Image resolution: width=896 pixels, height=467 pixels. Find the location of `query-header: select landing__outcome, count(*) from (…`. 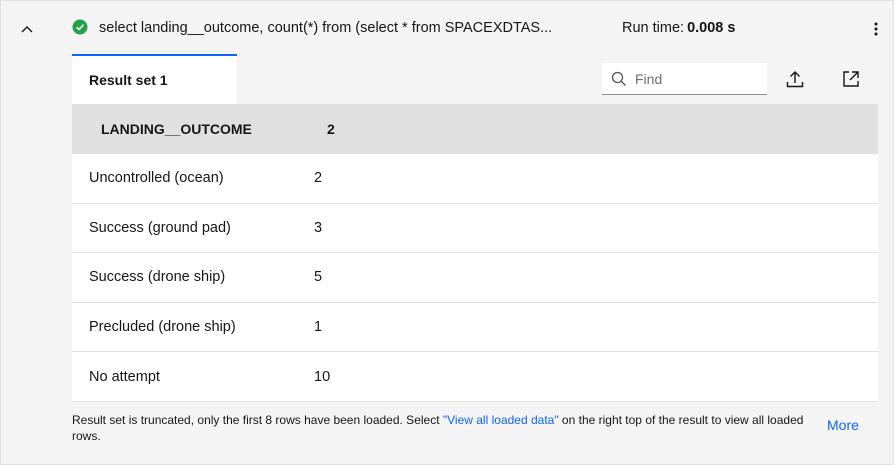

query-header: select landing__outcome, count(*) from (… is located at coordinates (448, 28).